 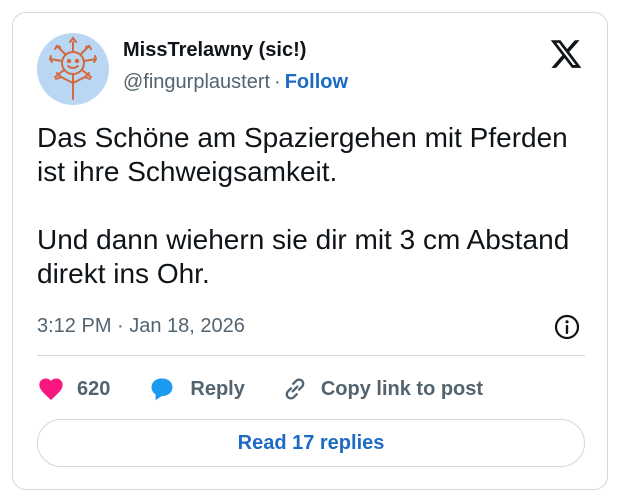 What do you see at coordinates (141, 326) in the screenshot?
I see `tweet-timestamp: 3:12 PM · Jan 18, 2026` at bounding box center [141, 326].